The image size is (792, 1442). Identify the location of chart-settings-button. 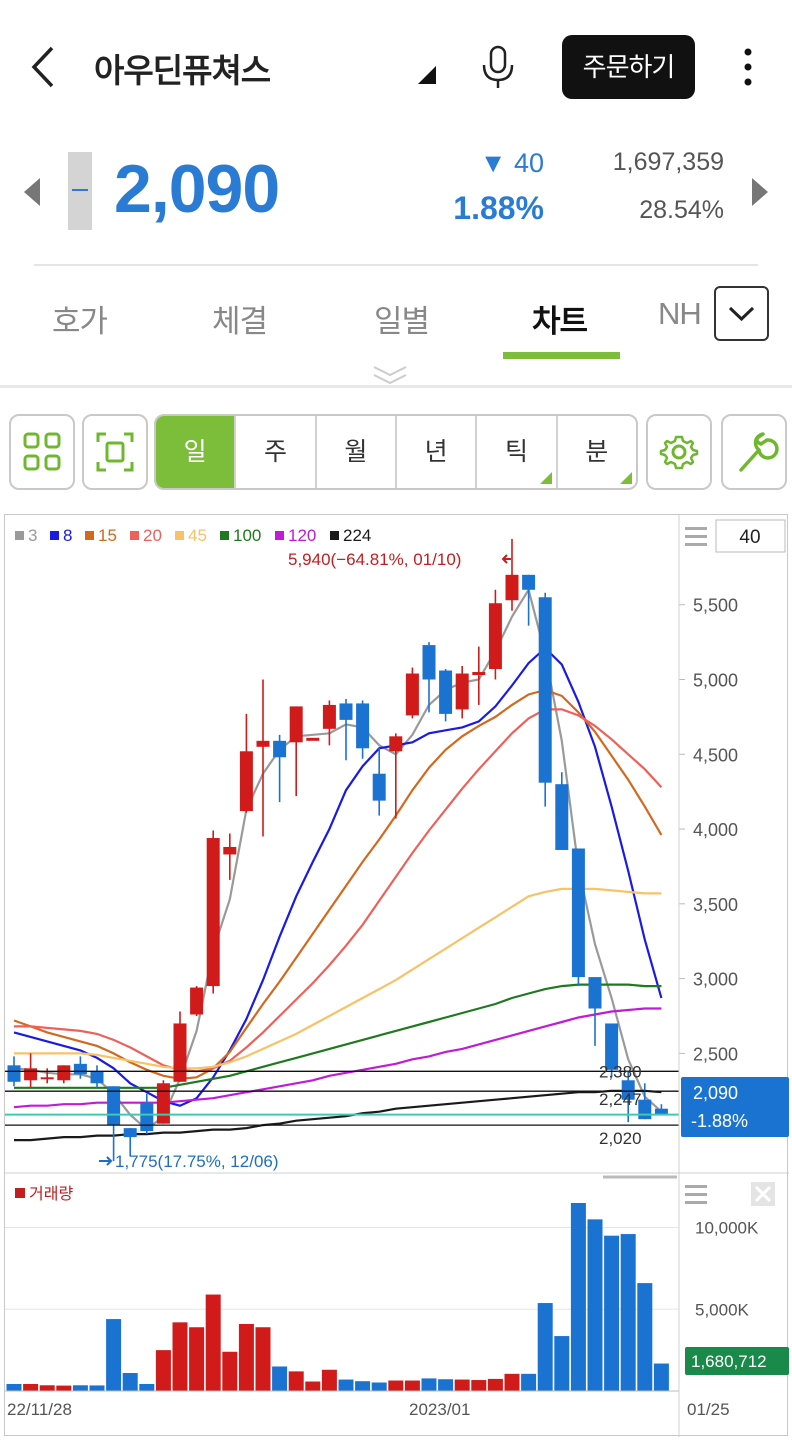
(679, 452).